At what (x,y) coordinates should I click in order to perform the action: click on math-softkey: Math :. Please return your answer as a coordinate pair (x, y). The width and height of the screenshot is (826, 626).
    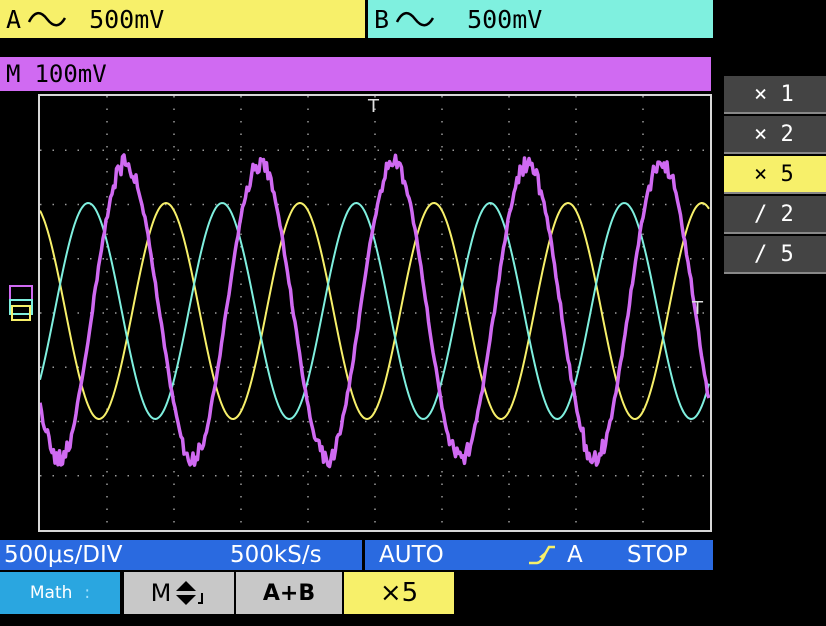
    Looking at the image, I should click on (60, 593).